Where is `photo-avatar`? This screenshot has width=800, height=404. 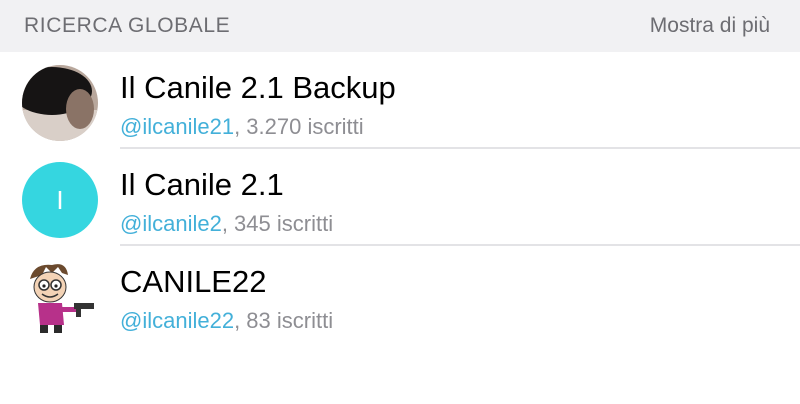
photo-avatar is located at coordinates (60, 103).